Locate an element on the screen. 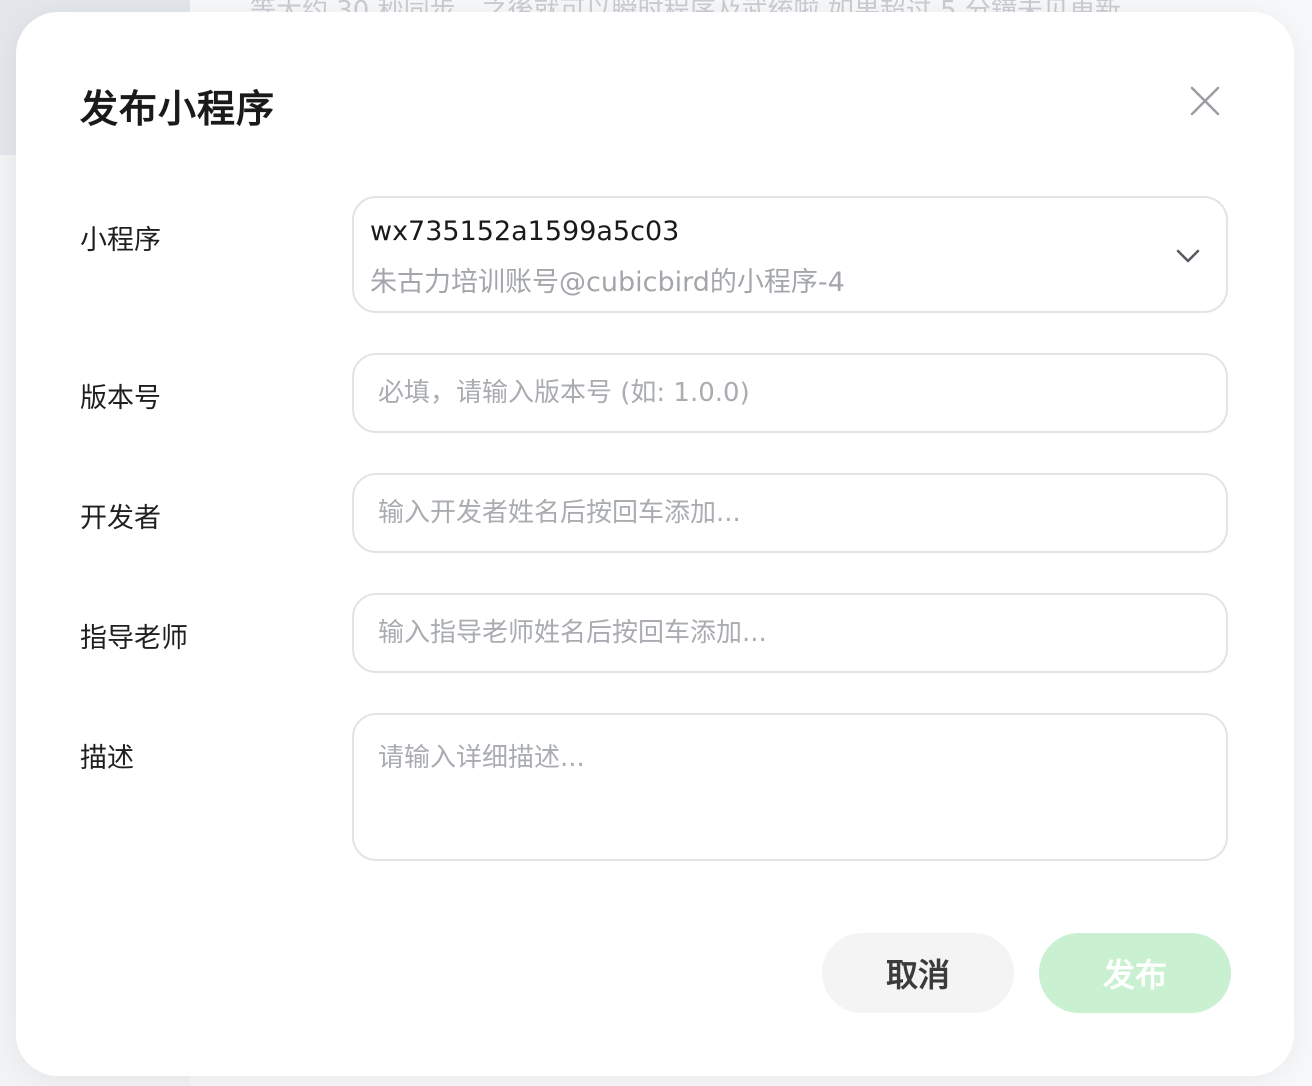 This screenshot has height=1086, width=1312. version-label: 版本号 is located at coordinates (120, 398).